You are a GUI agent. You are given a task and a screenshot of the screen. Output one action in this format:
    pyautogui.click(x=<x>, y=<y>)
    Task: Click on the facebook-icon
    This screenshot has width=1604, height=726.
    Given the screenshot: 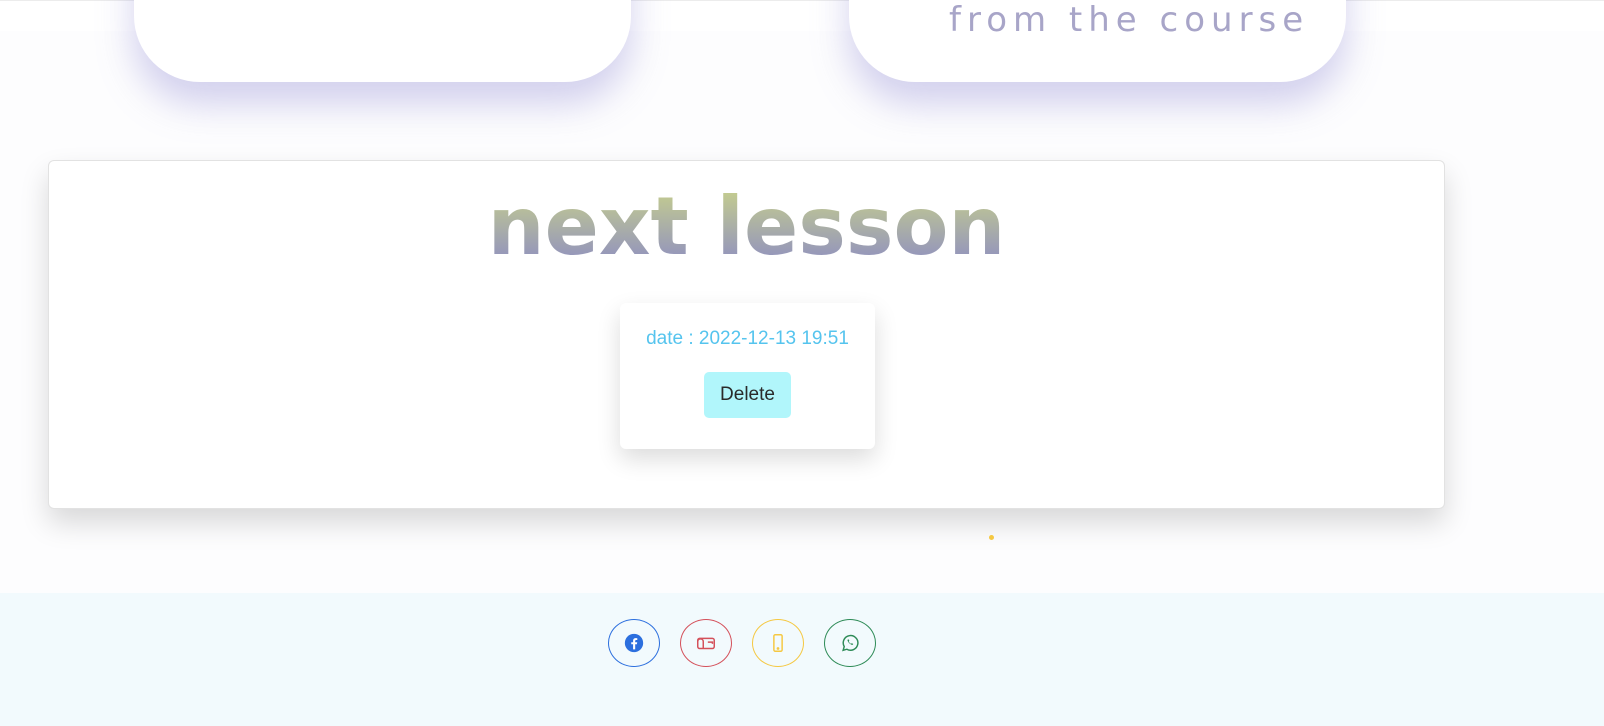 What is the action you would take?
    pyautogui.click(x=634, y=643)
    